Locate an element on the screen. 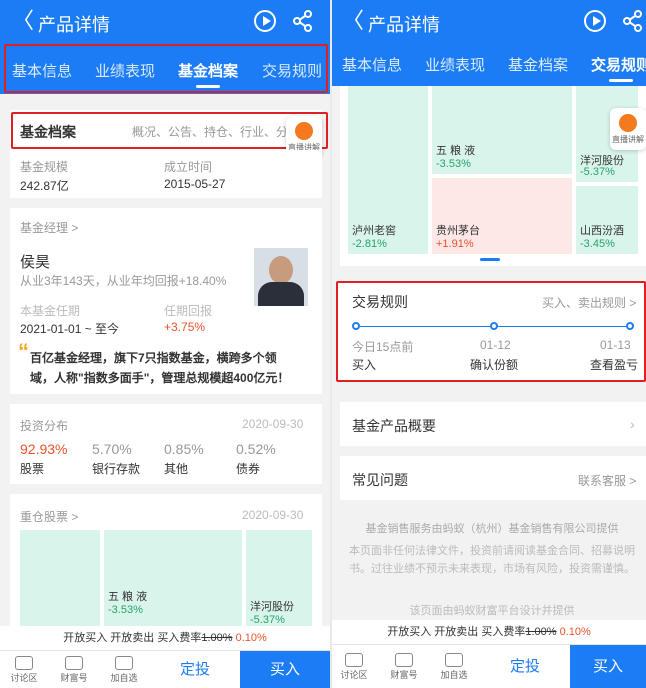  live-button: 直播讲解 is located at coordinates (628, 129).